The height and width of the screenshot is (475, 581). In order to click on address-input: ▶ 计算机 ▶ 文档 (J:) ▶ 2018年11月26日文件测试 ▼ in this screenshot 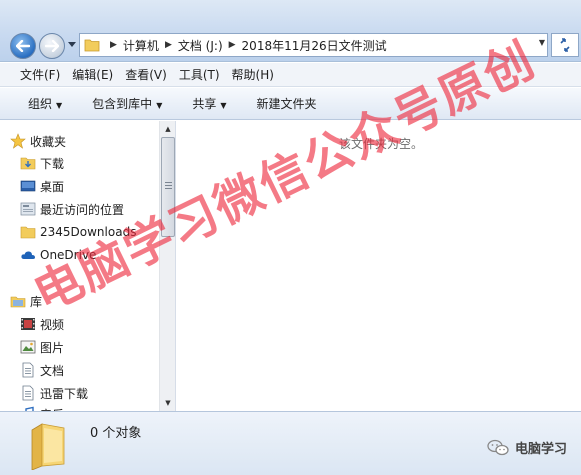, I will do `click(313, 45)`.